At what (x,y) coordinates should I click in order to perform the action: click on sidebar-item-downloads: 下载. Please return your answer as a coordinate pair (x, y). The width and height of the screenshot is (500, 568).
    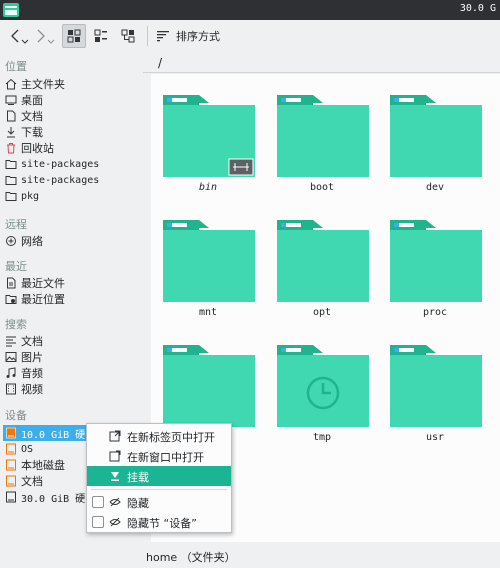
    Looking at the image, I should click on (24, 132).